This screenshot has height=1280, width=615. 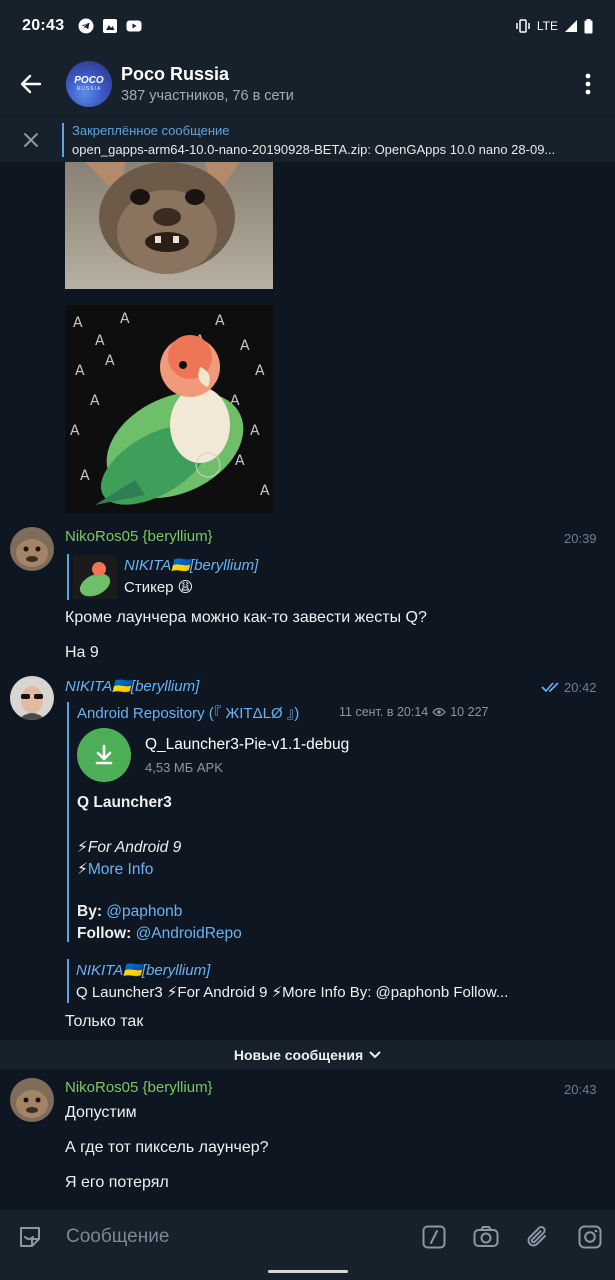 I want to click on sender-name: NIKITA🇺🇦[beryllium], so click(x=132, y=686).